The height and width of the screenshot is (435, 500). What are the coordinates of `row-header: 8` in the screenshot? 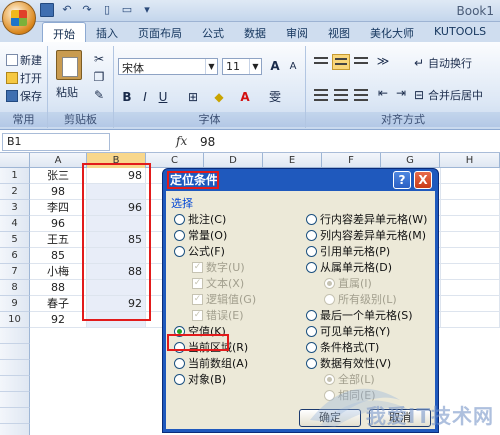 It's located at (15, 288).